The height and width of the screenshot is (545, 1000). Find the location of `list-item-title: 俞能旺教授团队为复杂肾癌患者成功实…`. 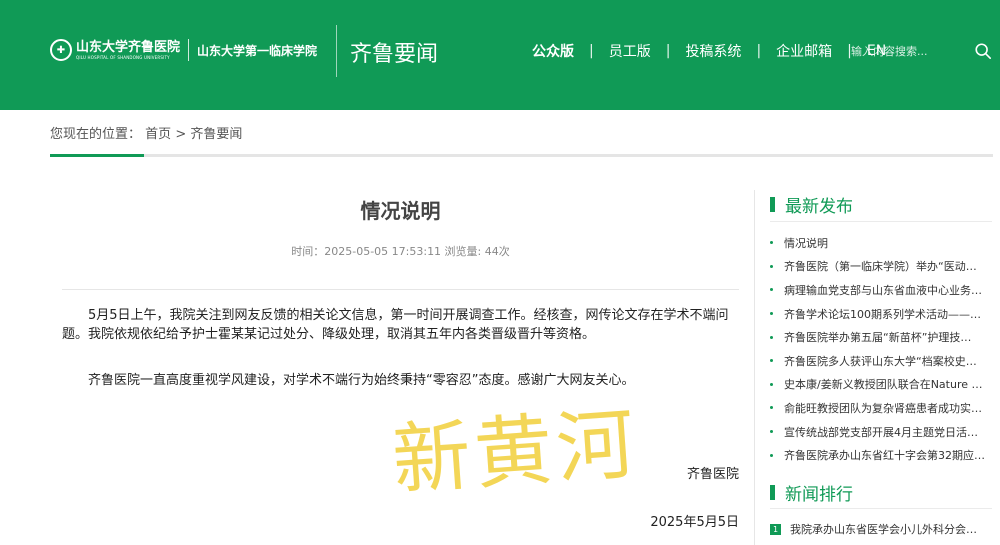

list-item-title: 俞能旺教授团队为复杂肾癌患者成功实… is located at coordinates (883, 408).